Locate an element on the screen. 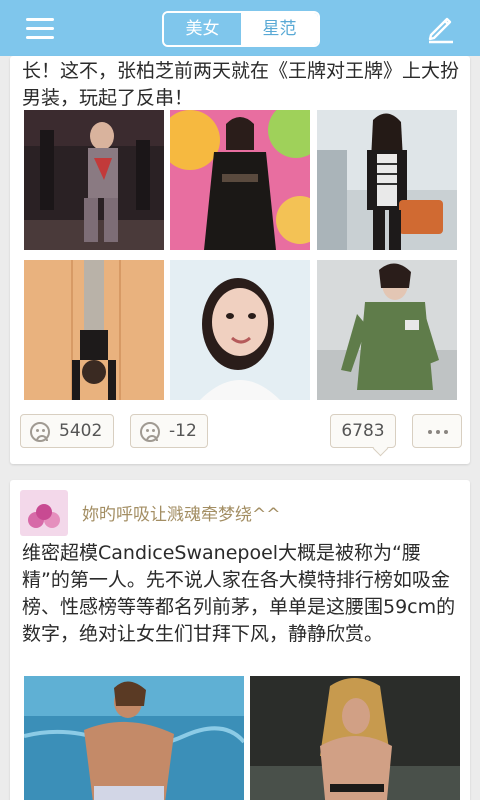  post-text: 长！这不，张柏芝前两天就在《王牌对王牌》上大扮男装，玩起了反串！ is located at coordinates (241, 84).